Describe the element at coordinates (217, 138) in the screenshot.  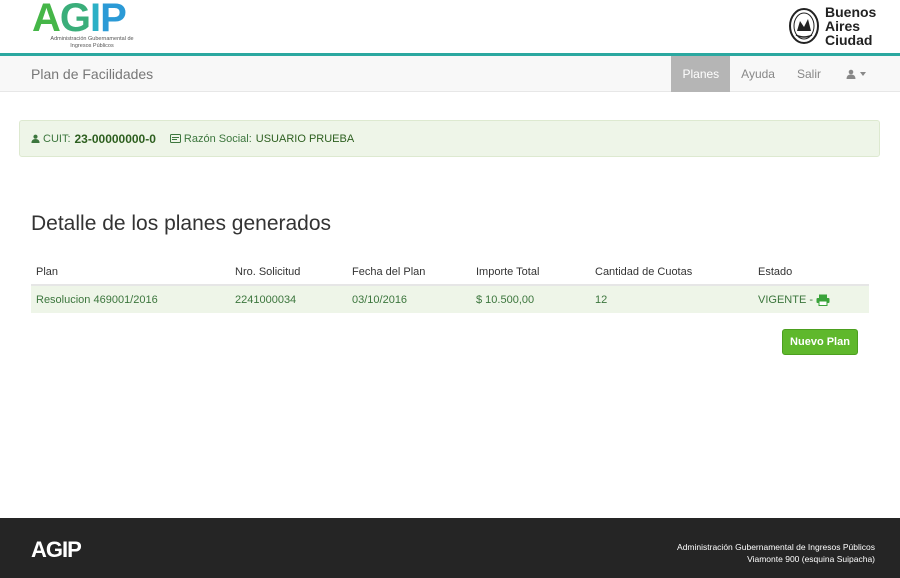
I see `razon-social-label: Razón Social:` at that location.